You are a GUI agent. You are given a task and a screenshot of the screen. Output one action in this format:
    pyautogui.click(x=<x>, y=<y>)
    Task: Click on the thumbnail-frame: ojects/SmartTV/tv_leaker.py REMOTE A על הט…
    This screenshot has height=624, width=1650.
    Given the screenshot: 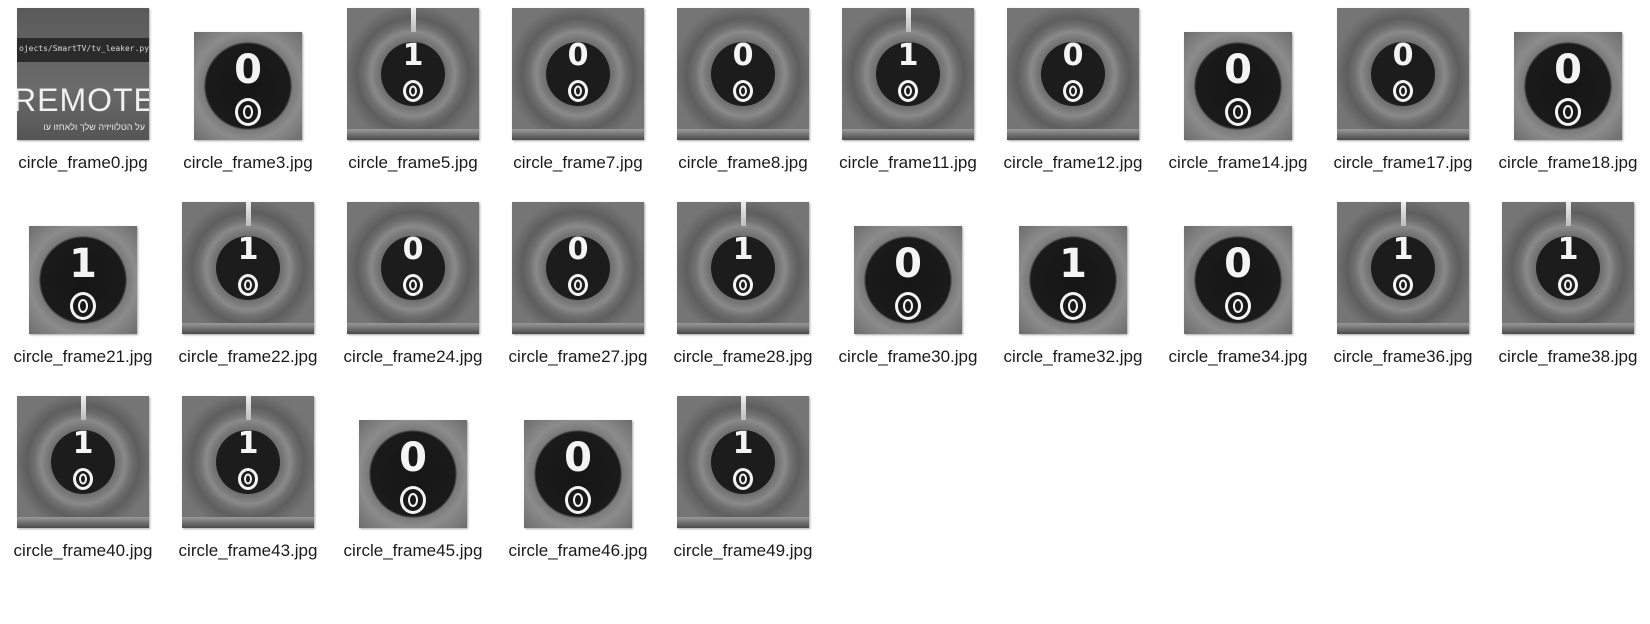 What is the action you would take?
    pyautogui.click(x=83, y=70)
    